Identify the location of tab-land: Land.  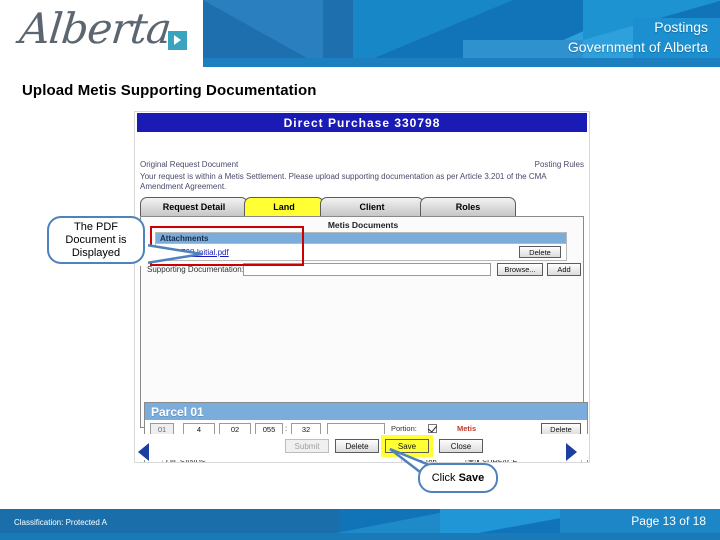
(284, 206).